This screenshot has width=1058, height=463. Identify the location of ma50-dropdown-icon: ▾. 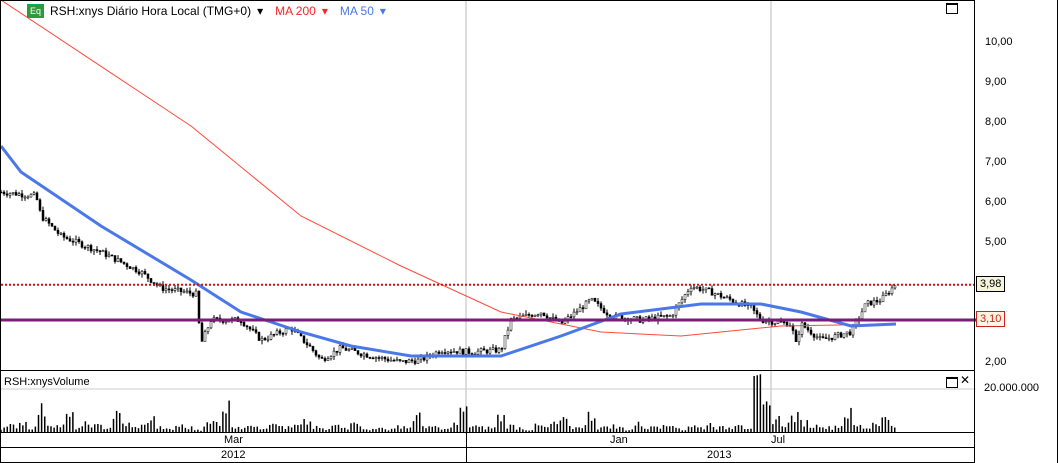
(383, 11).